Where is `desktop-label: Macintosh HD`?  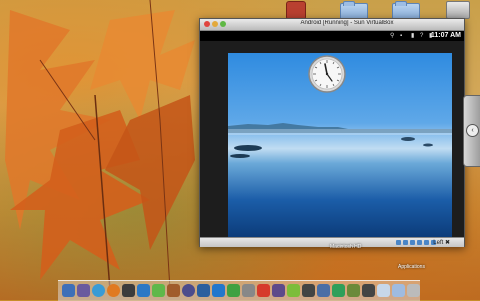 desktop-label: Macintosh HD is located at coordinates (346, 247).